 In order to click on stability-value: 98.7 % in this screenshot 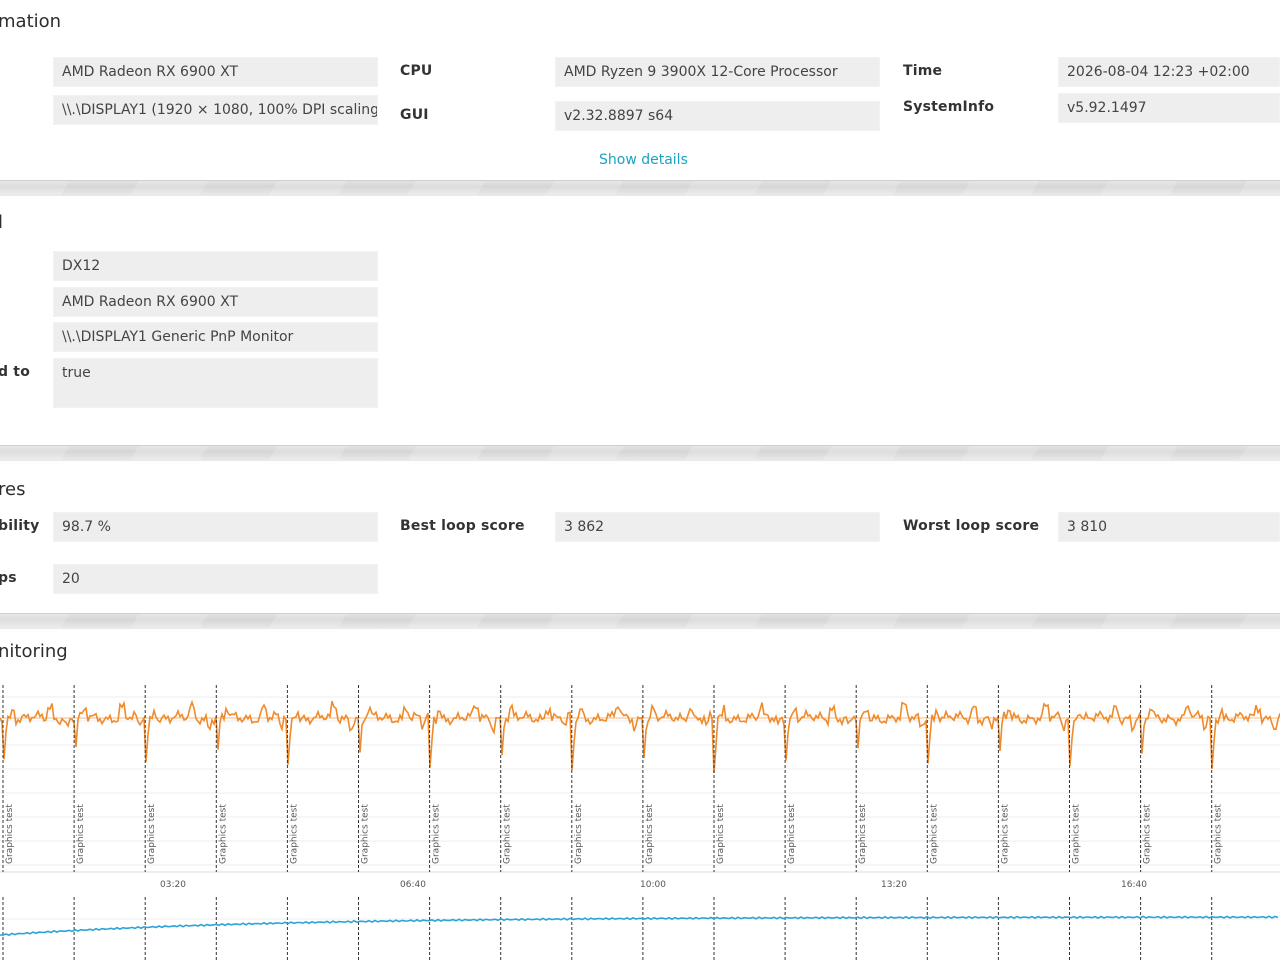, I will do `click(215, 527)`.